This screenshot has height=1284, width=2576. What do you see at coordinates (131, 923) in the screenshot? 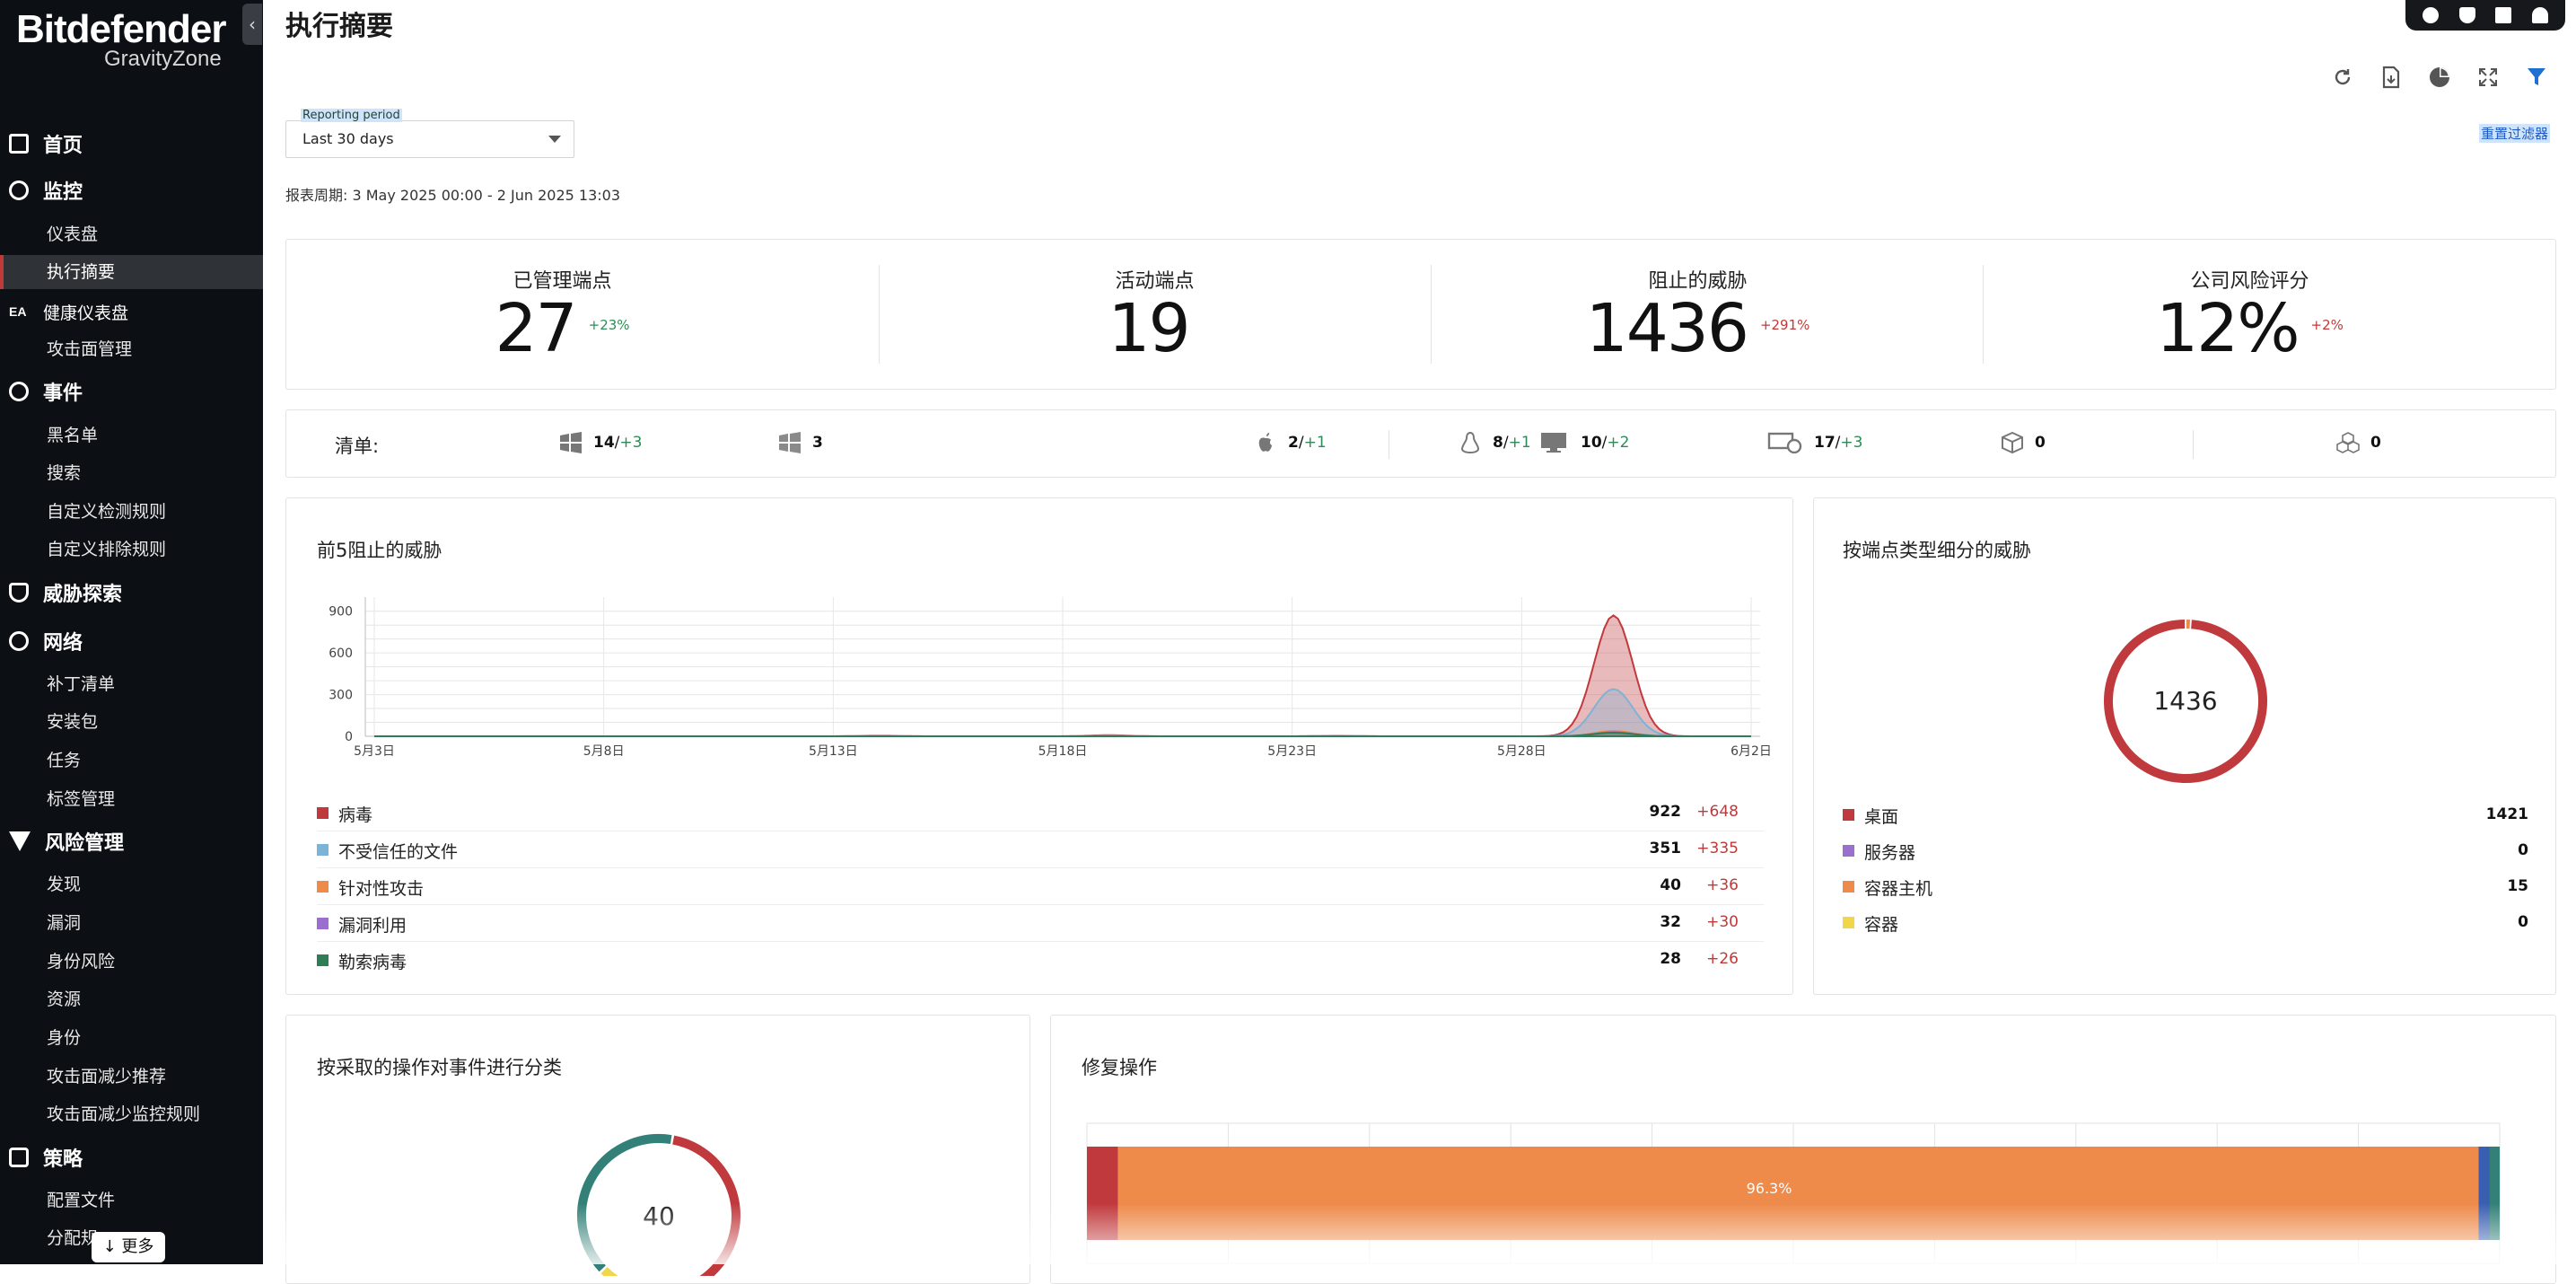
I see `sidebar-item-vulnerabilities: 漏洞` at bounding box center [131, 923].